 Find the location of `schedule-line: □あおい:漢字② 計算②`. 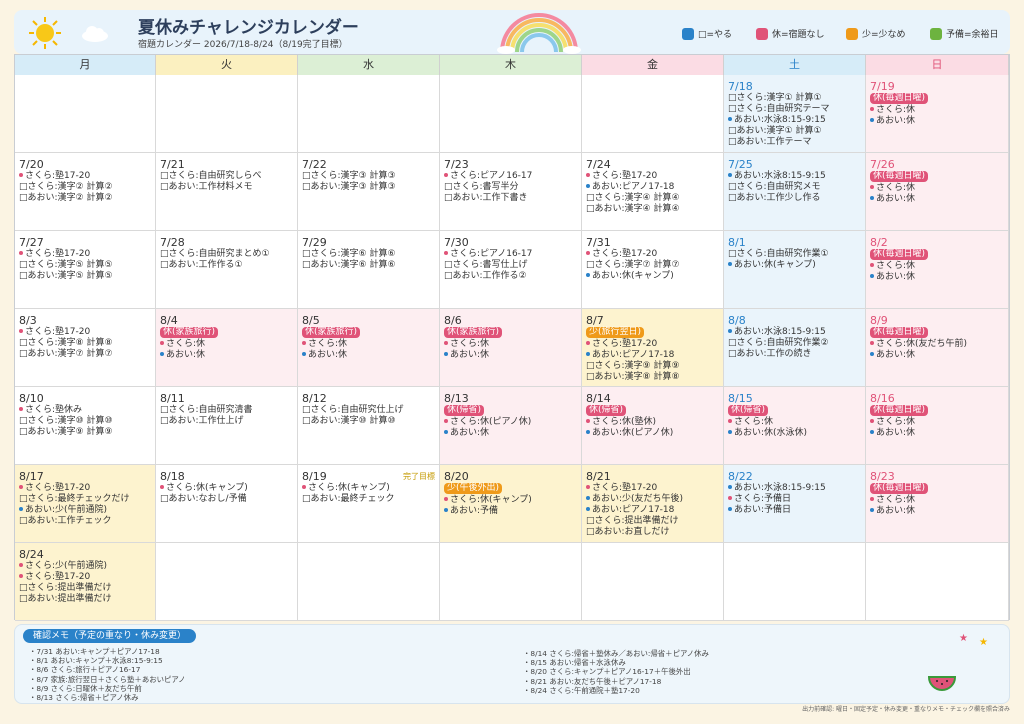

schedule-line: □あおい:漢字② 計算② is located at coordinates (85, 198).